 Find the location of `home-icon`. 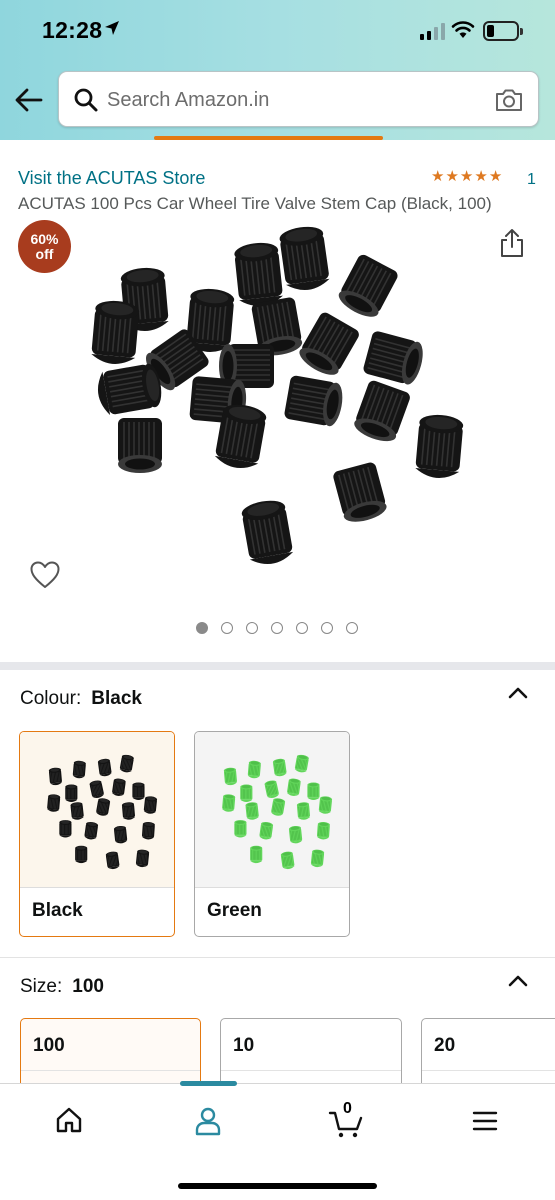

home-icon is located at coordinates (69, 1120).